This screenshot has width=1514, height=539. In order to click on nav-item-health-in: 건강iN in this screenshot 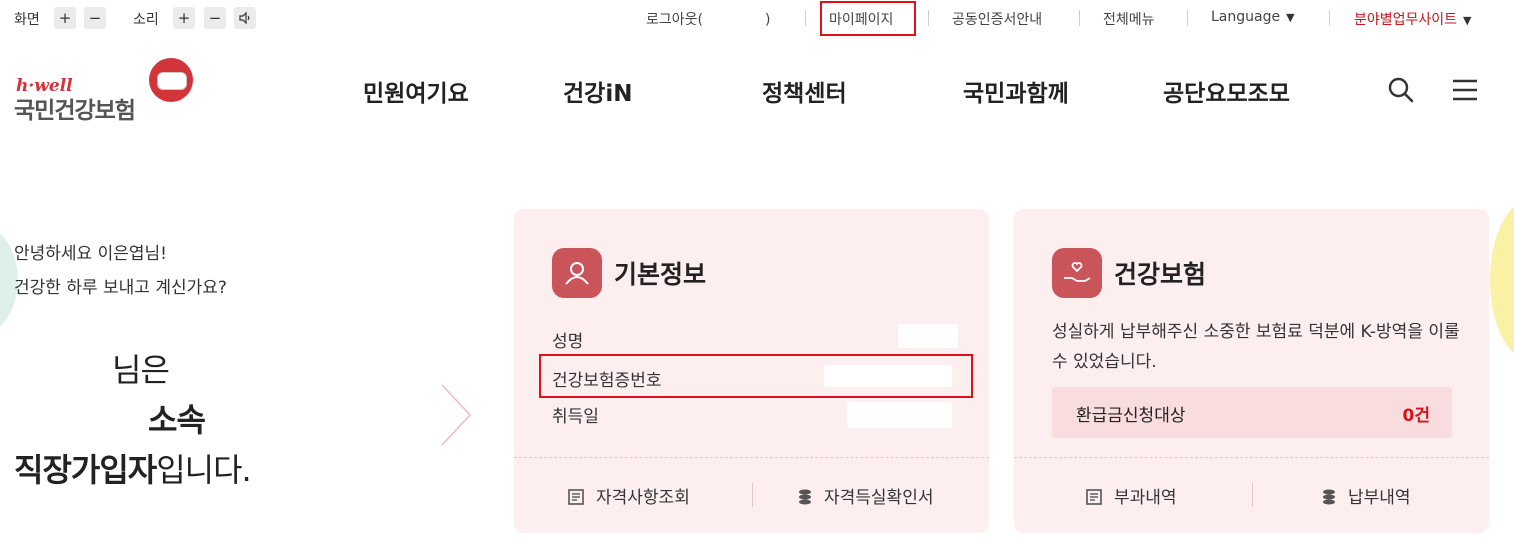, I will do `click(597, 91)`.